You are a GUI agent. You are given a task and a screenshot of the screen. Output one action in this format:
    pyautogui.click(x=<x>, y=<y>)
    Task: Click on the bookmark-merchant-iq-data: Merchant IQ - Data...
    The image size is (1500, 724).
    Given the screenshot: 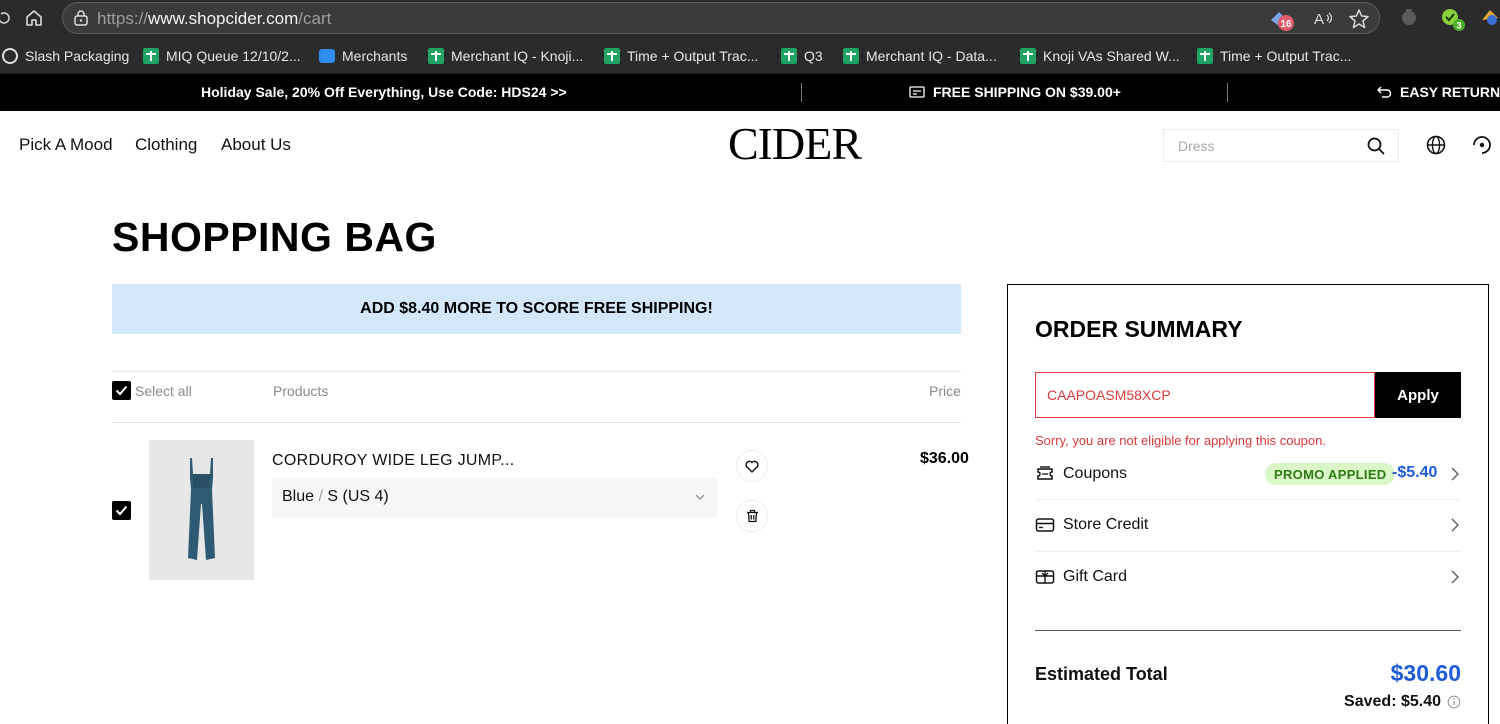 What is the action you would take?
    pyautogui.click(x=920, y=56)
    